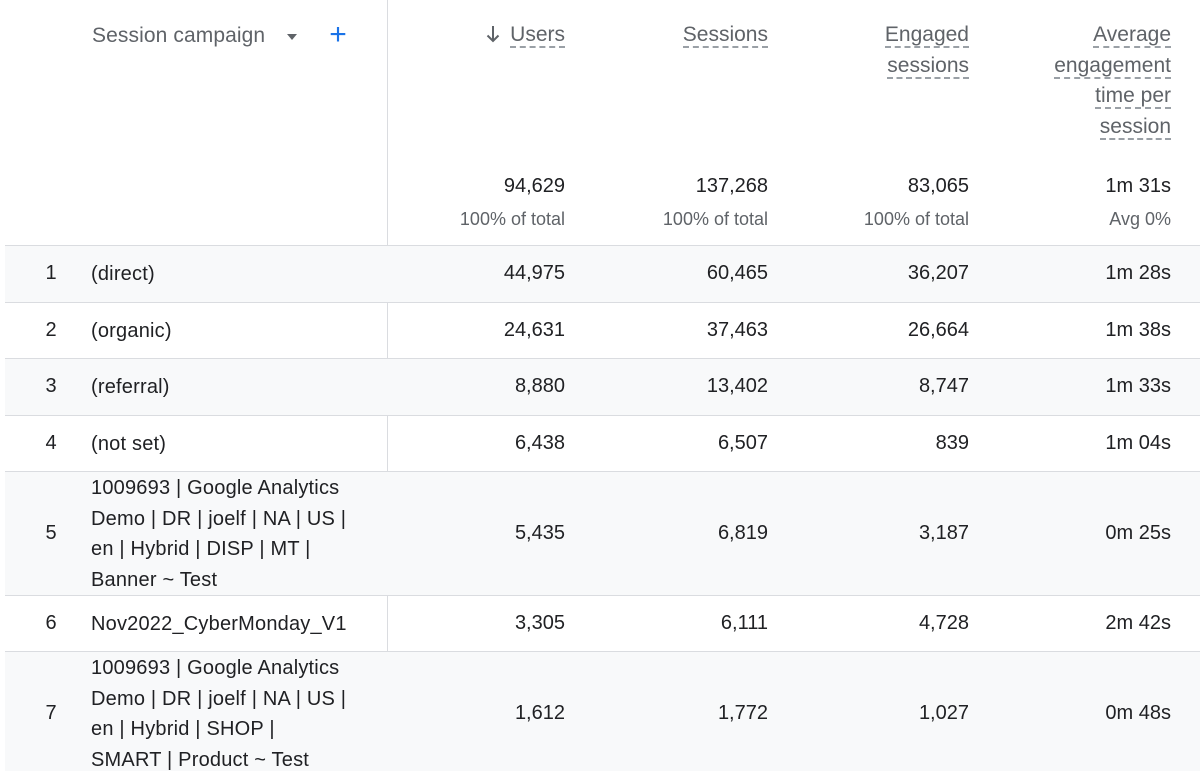 The height and width of the screenshot is (775, 1200). What do you see at coordinates (944, 623) in the screenshot?
I see `row-engaged-sessions: 4,728` at bounding box center [944, 623].